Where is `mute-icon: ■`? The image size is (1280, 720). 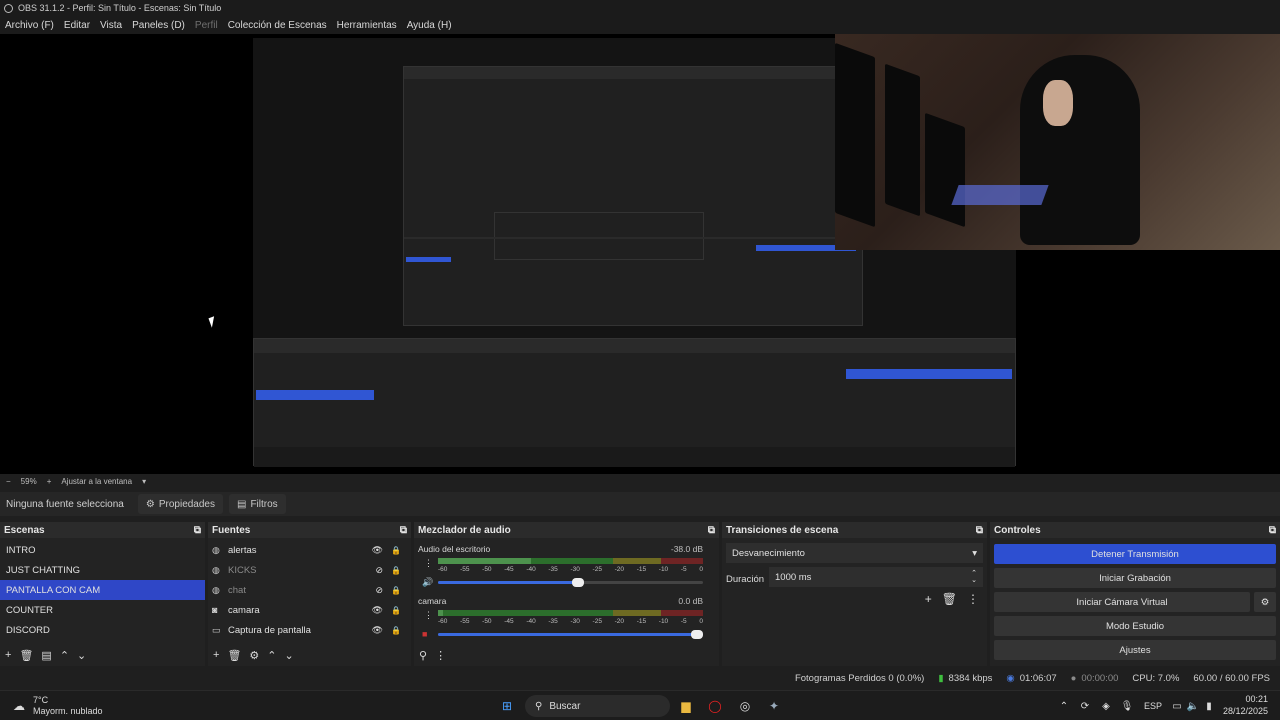
mute-icon: ■ is located at coordinates (424, 634).